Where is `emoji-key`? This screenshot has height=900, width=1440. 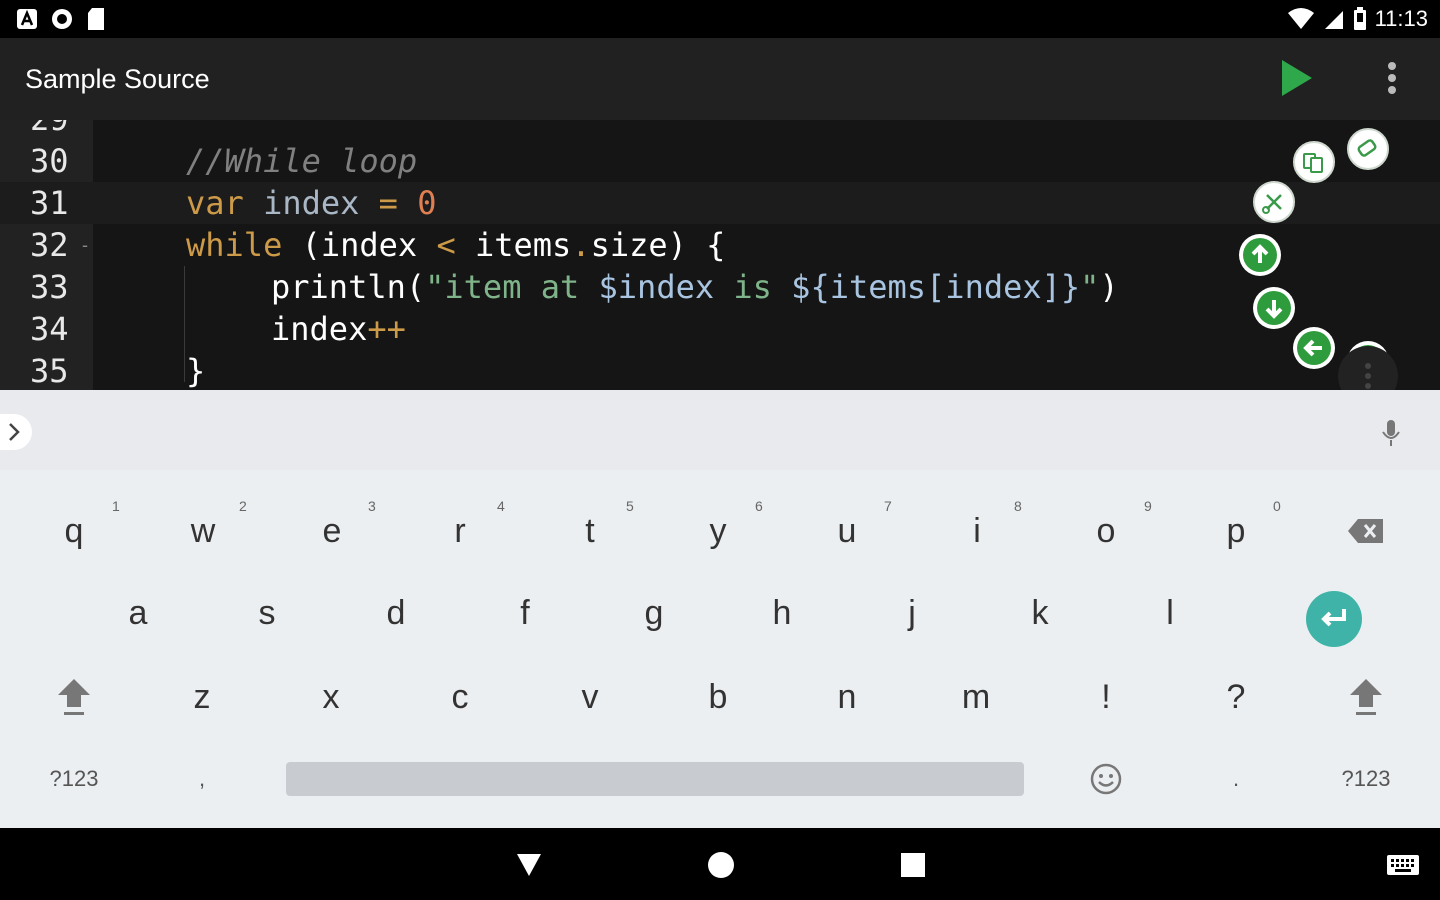 emoji-key is located at coordinates (1106, 779).